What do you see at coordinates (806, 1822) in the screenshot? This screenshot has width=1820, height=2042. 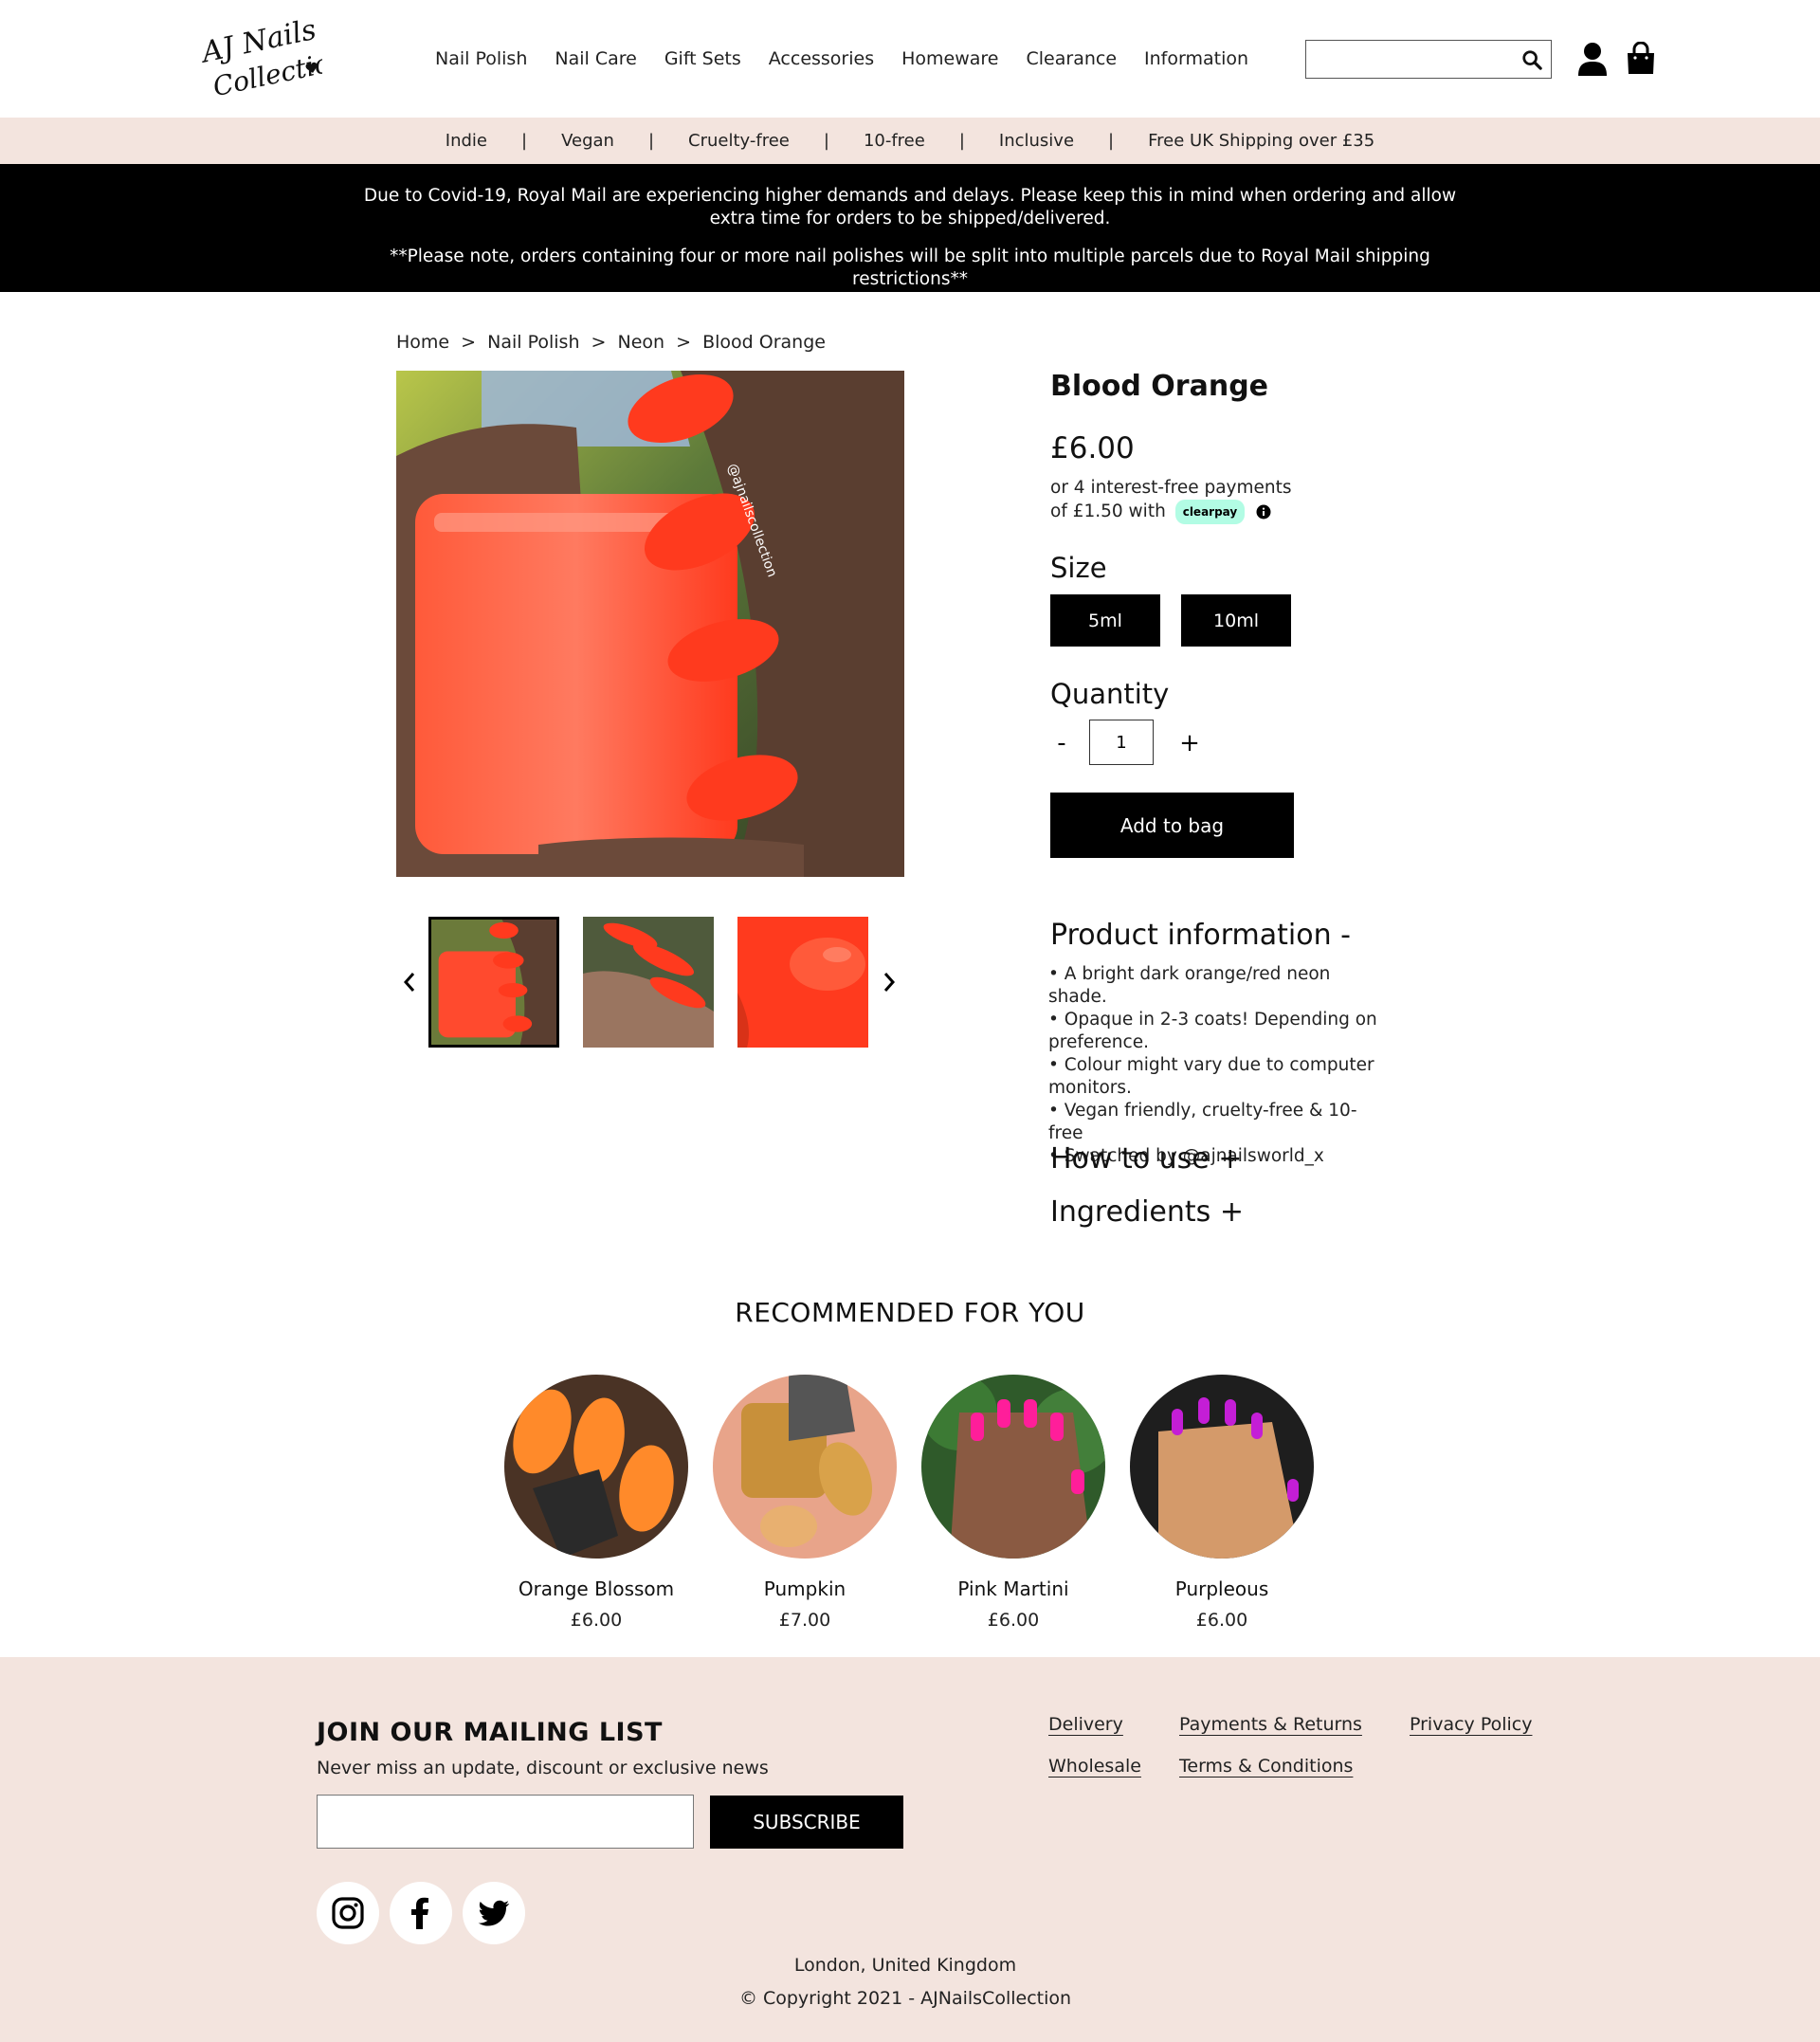 I see `subscribe-button: SUBSCRIBE` at bounding box center [806, 1822].